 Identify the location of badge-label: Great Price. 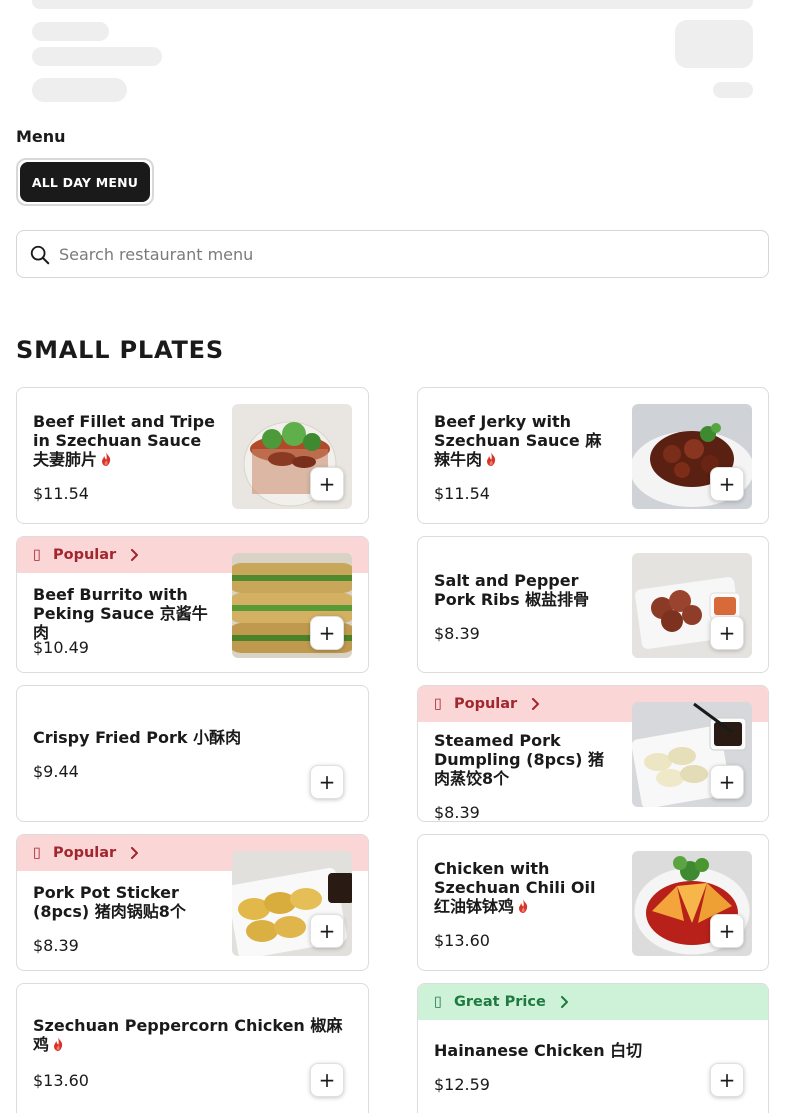
(500, 1002).